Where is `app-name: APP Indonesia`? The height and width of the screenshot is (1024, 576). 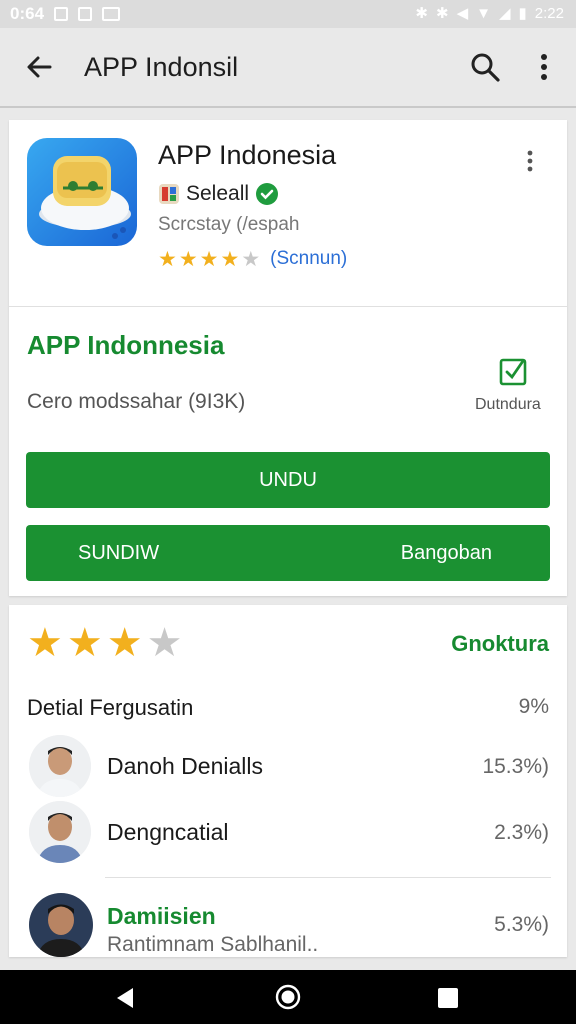
app-name: APP Indonesia is located at coordinates (247, 155).